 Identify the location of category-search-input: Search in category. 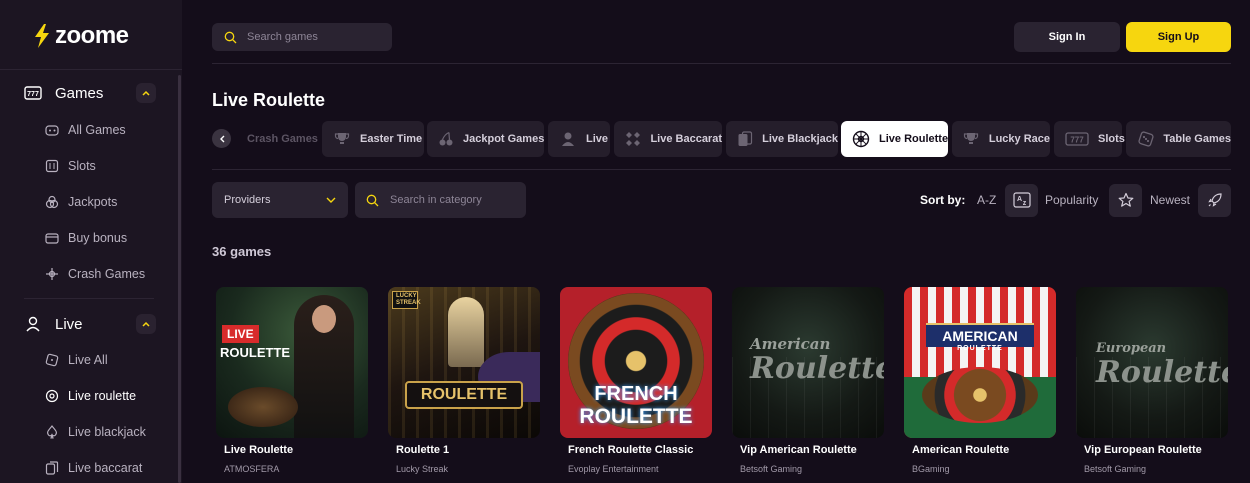
(436, 200).